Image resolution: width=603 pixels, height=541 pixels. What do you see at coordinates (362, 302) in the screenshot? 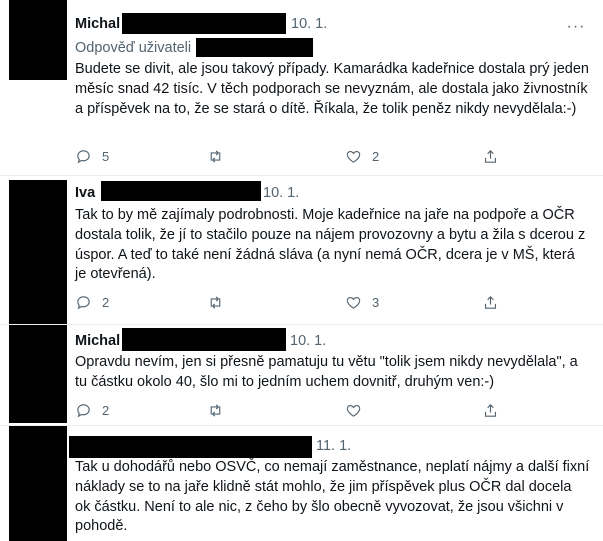
I see `like-button: 3` at bounding box center [362, 302].